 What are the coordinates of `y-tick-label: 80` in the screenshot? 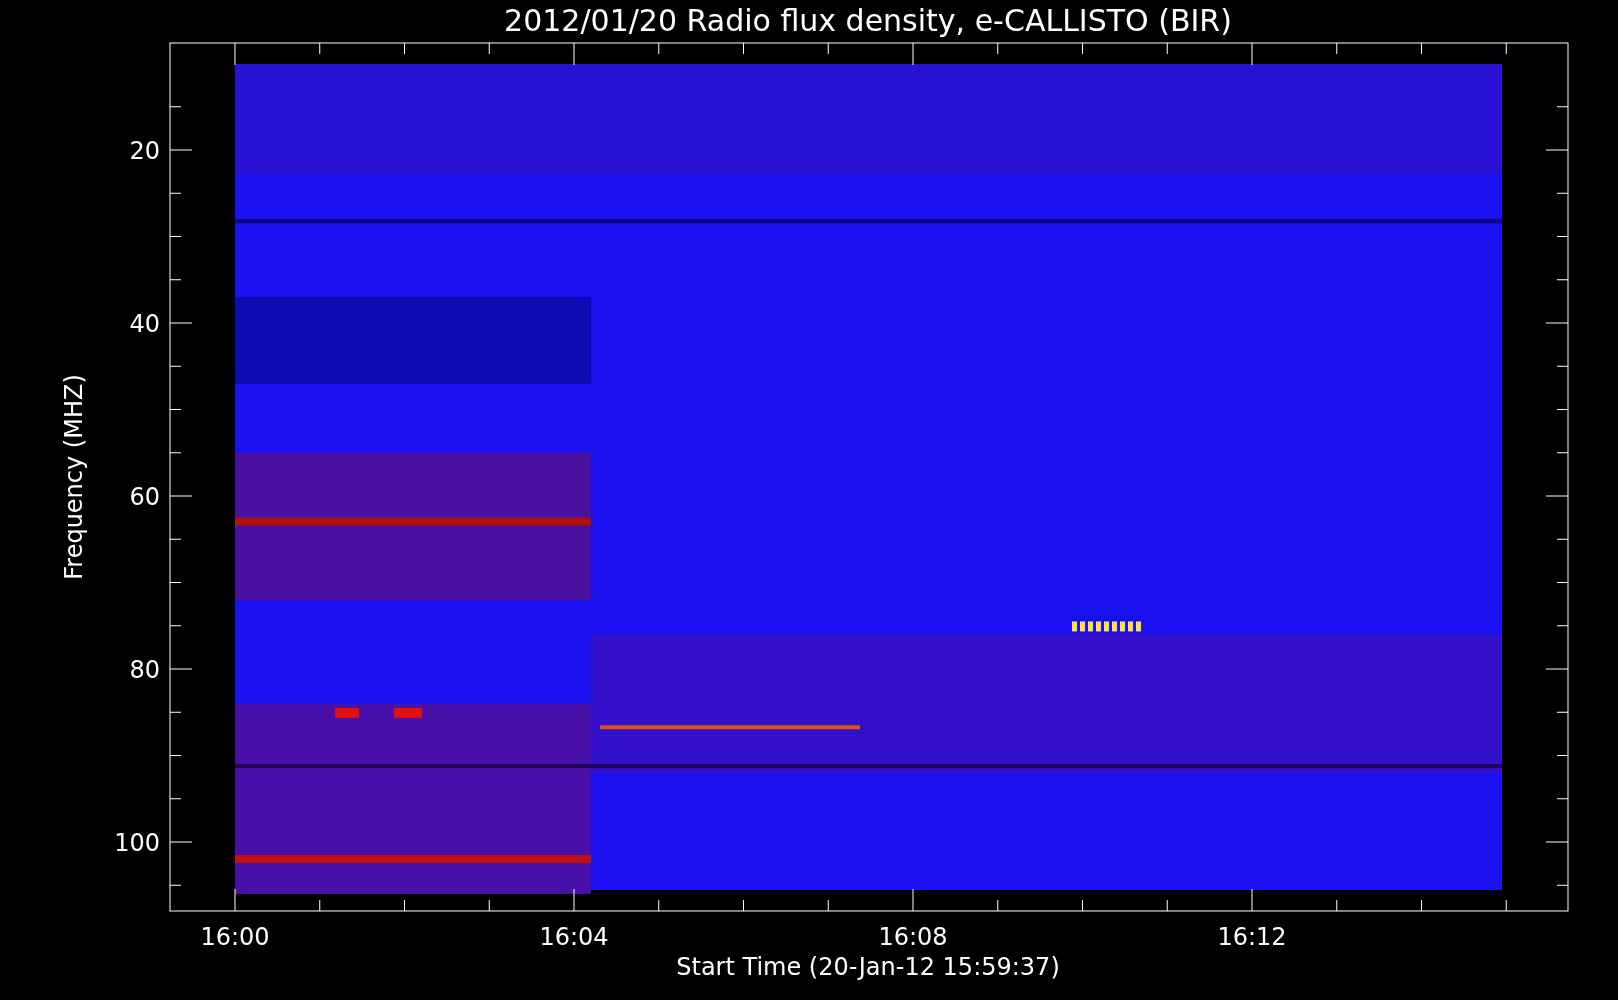 It's located at (144, 670).